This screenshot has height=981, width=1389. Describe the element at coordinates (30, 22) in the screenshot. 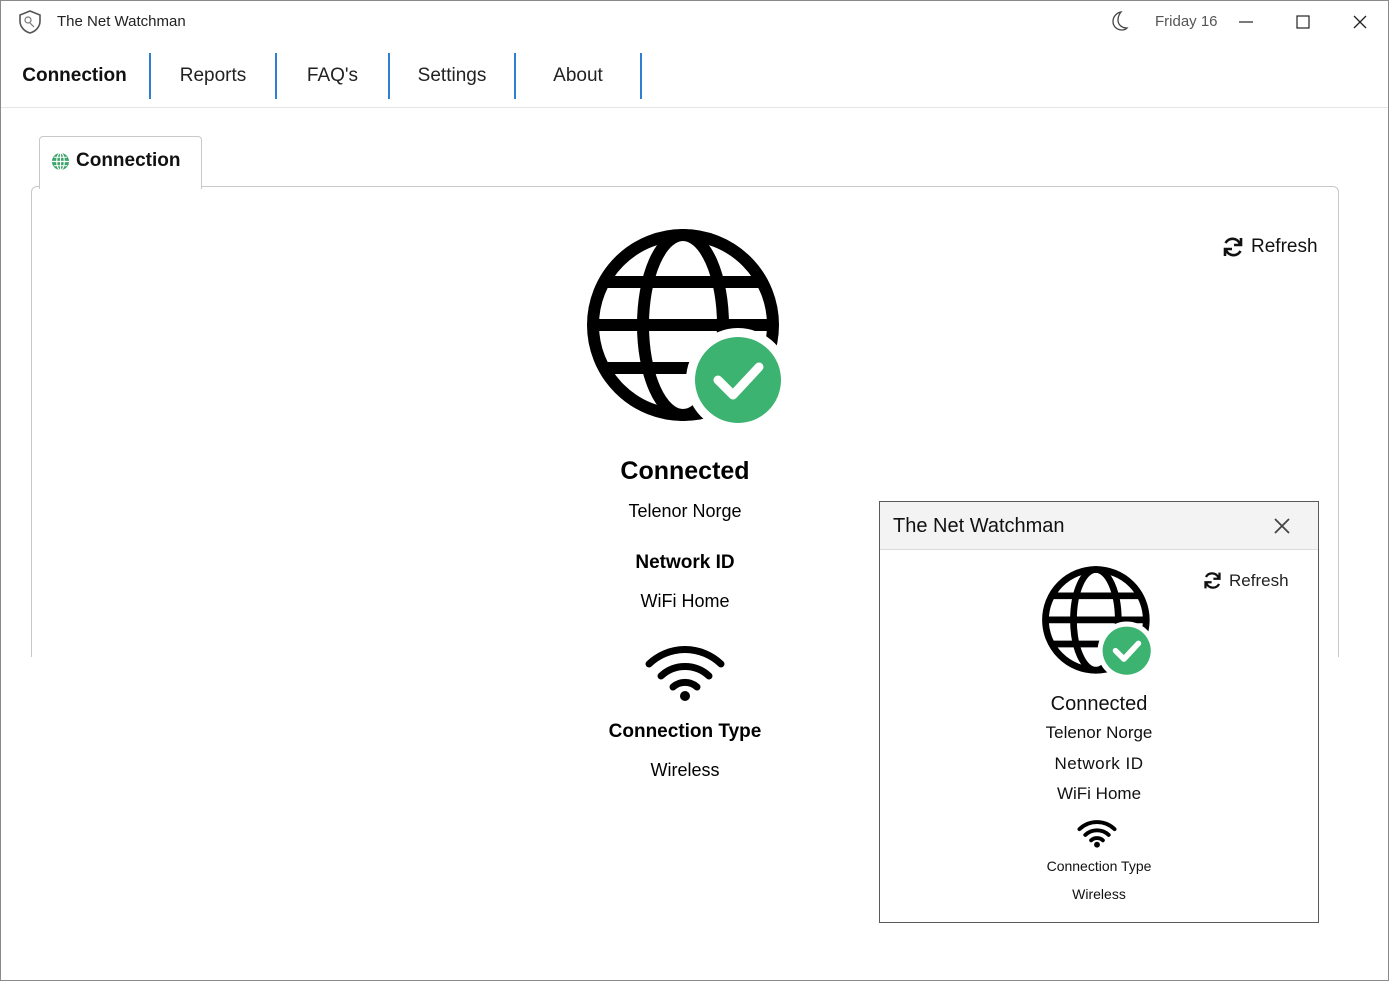

I see `shield-icon` at that location.